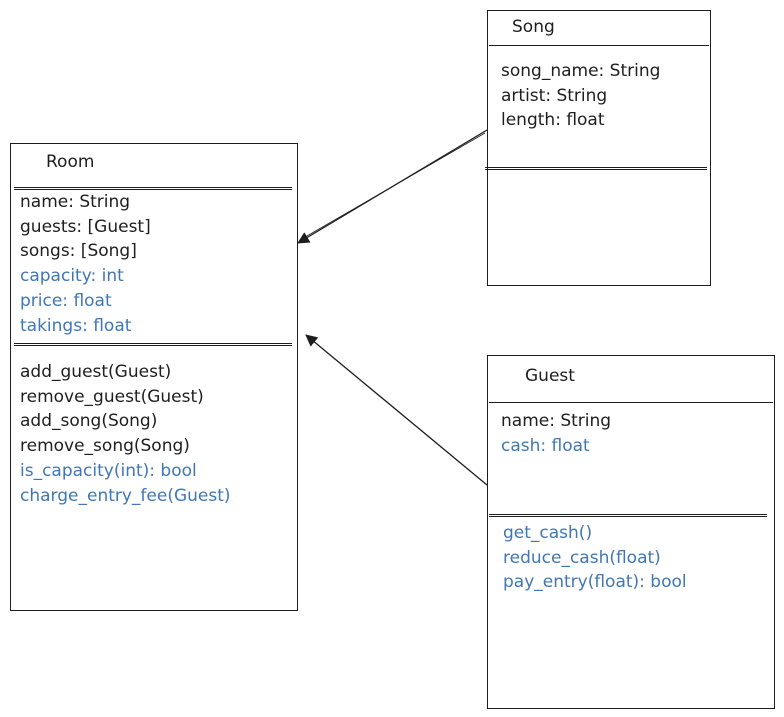 The image size is (784, 717). I want to click on room-attribute: guests: [Guest], so click(85, 226).